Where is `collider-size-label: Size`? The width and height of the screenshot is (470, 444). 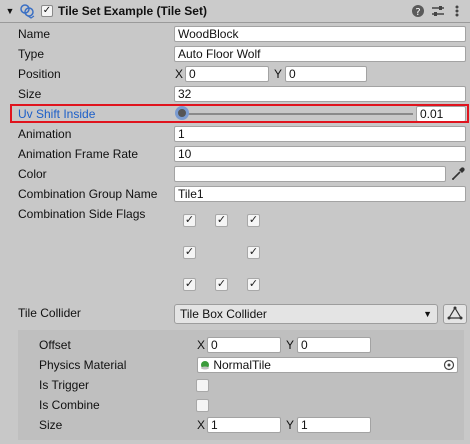 collider-size-label: Size is located at coordinates (51, 425).